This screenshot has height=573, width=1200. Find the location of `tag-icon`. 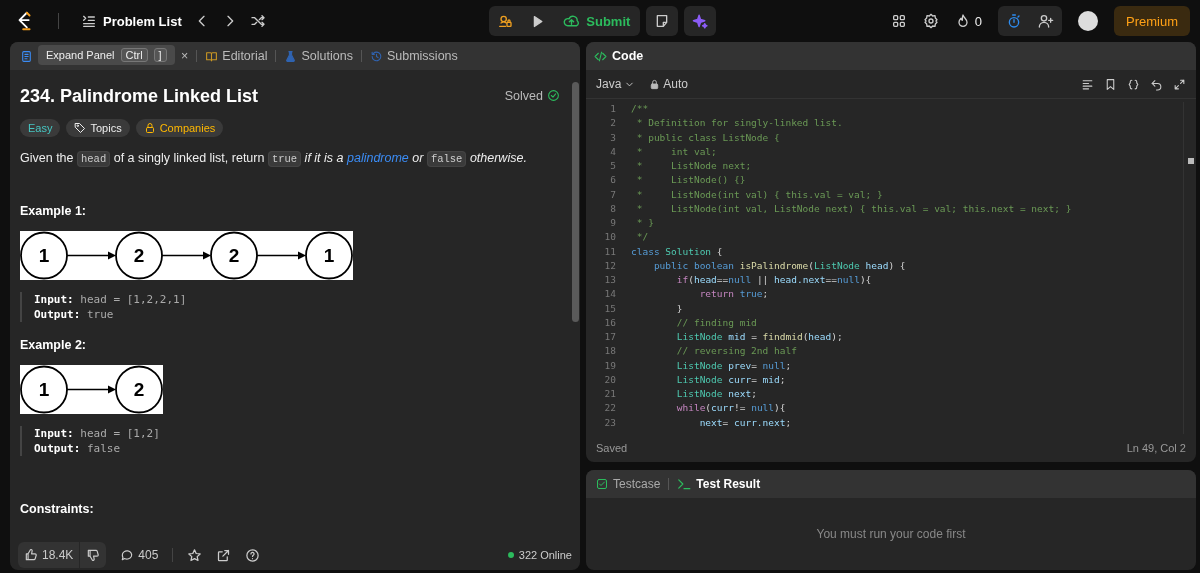

tag-icon is located at coordinates (80, 128).